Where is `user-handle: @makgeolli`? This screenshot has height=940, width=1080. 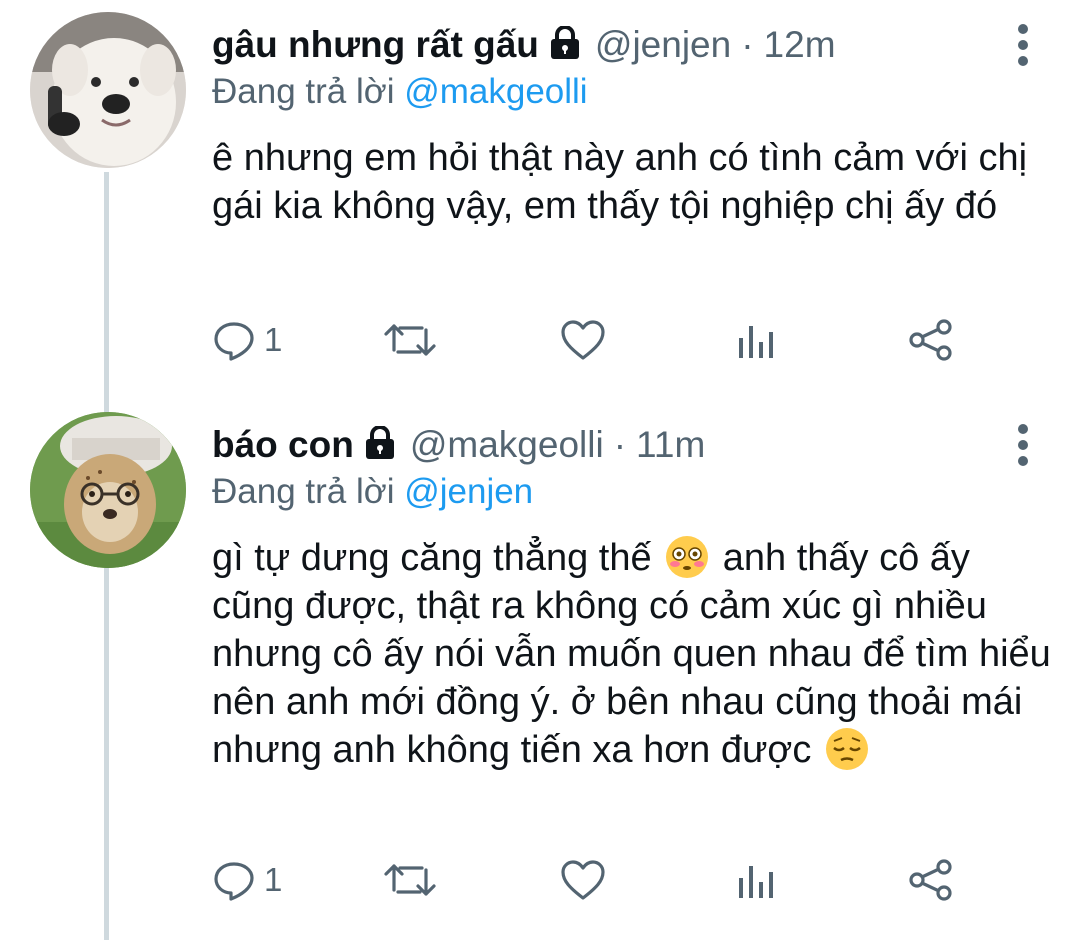
user-handle: @makgeolli is located at coordinates (507, 445).